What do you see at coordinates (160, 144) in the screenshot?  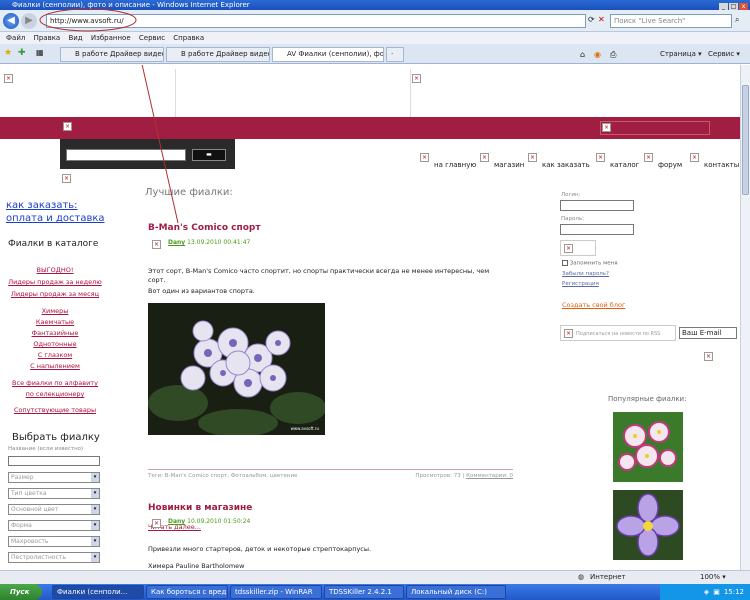 I see `annotation-drawing` at bounding box center [160, 144].